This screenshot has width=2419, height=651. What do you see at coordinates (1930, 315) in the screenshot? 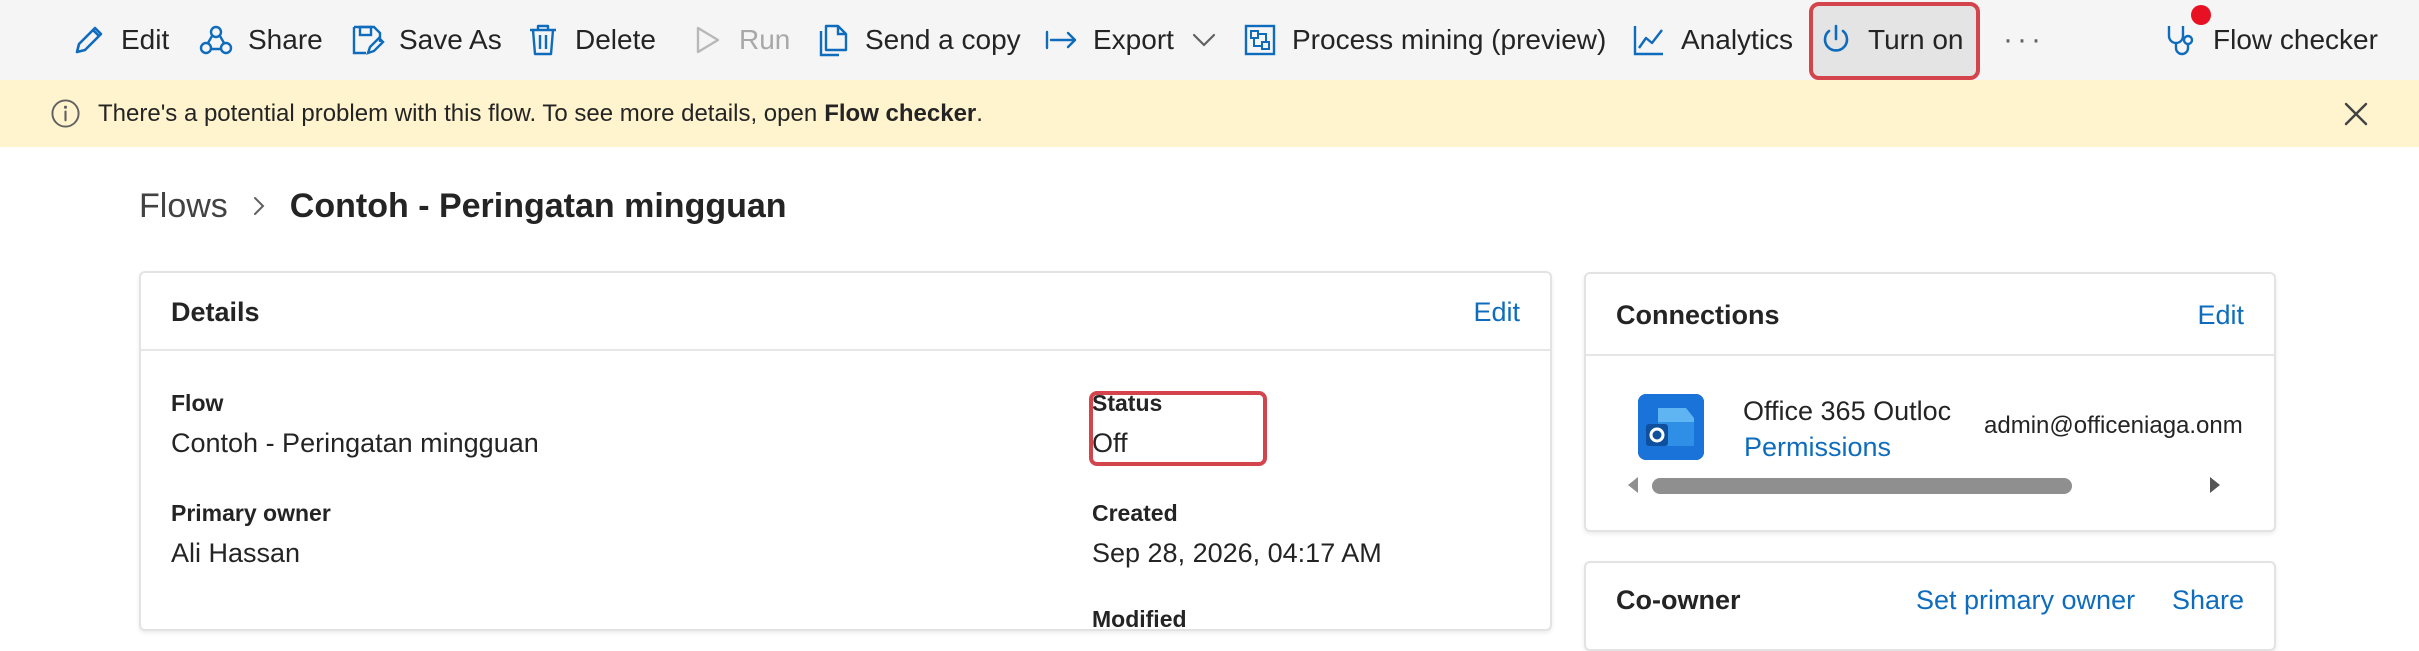
I see `connections-card-header: Connections Edit` at bounding box center [1930, 315].